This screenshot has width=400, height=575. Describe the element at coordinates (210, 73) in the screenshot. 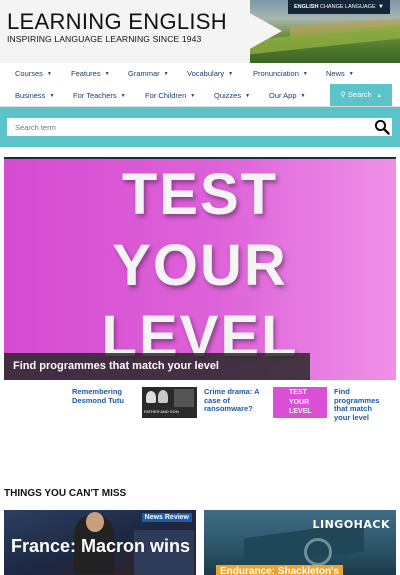

I see `nav-item-vocabulary: Vocabulary ▼` at that location.